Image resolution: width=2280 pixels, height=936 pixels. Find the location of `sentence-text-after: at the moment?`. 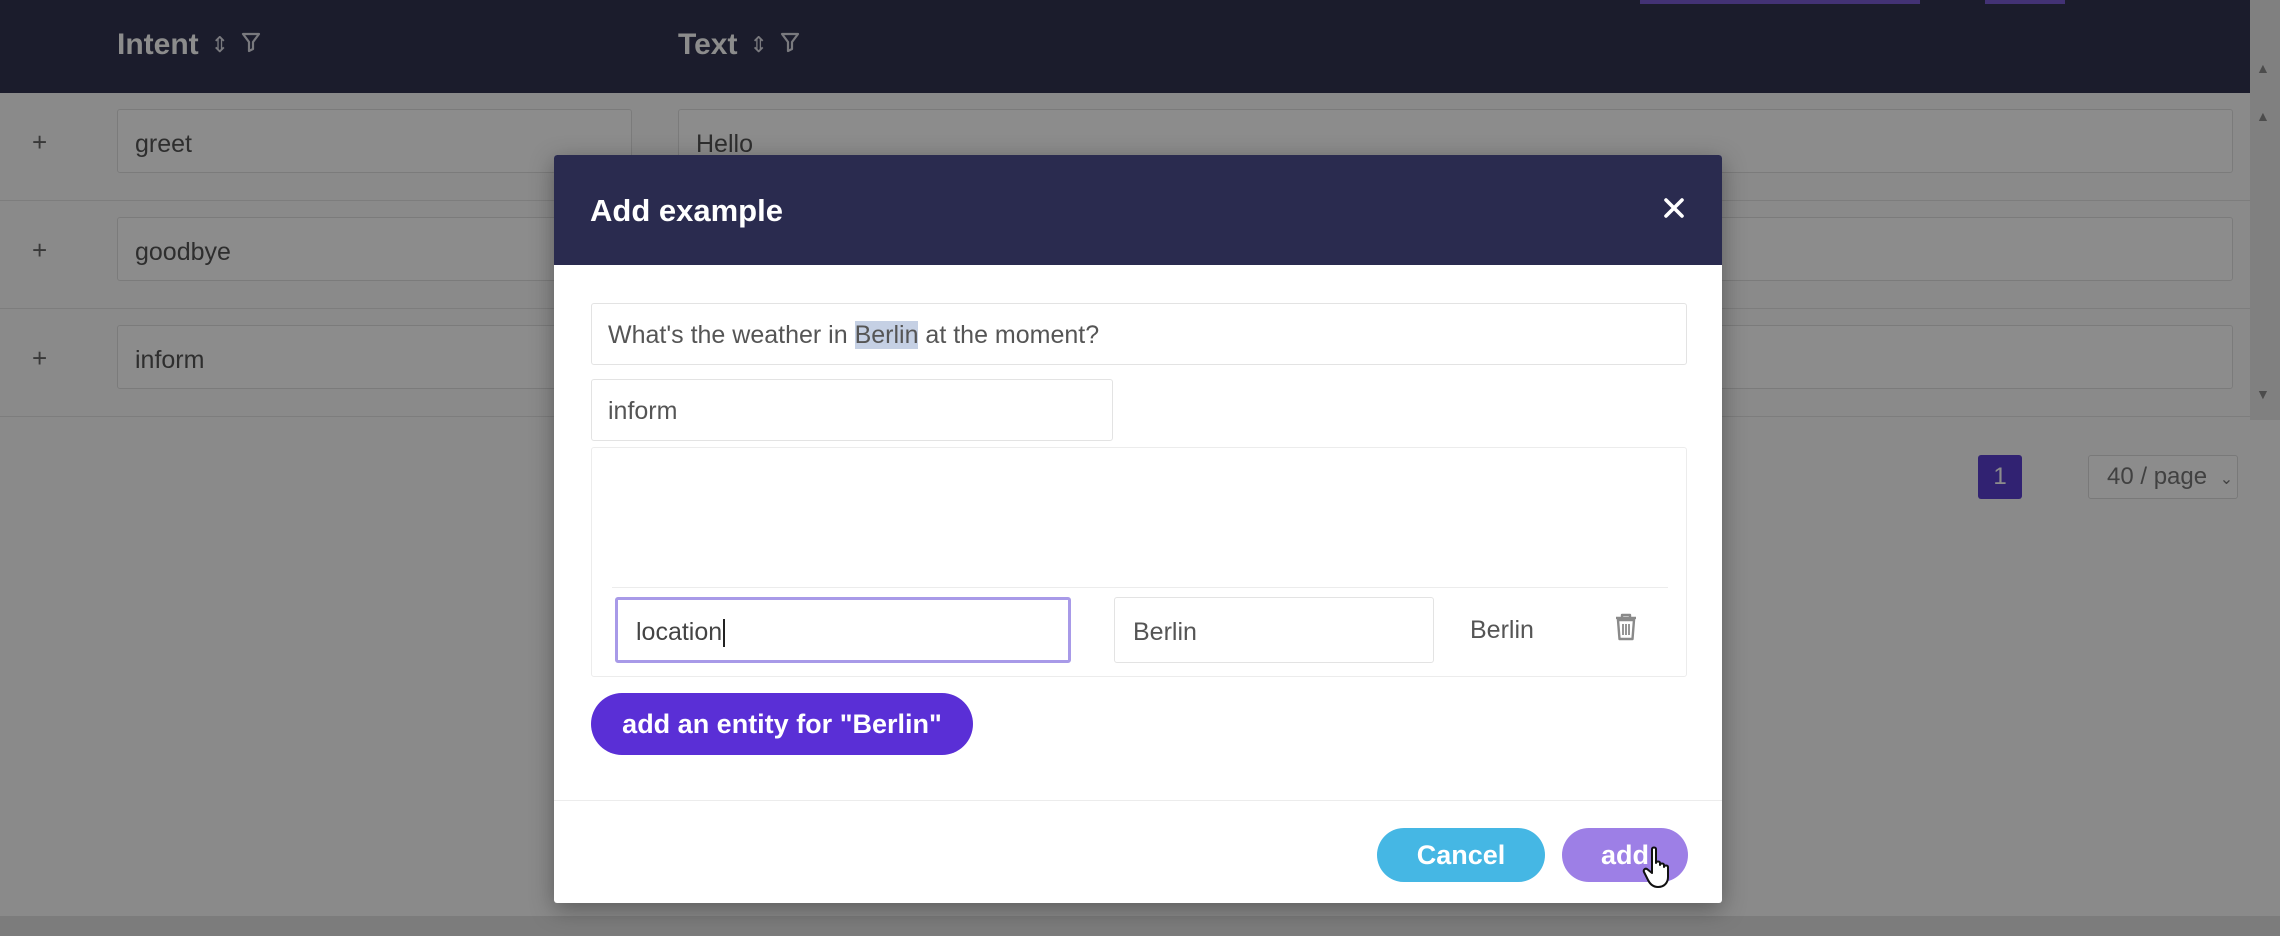

sentence-text-after: at the moment? is located at coordinates (1009, 335).